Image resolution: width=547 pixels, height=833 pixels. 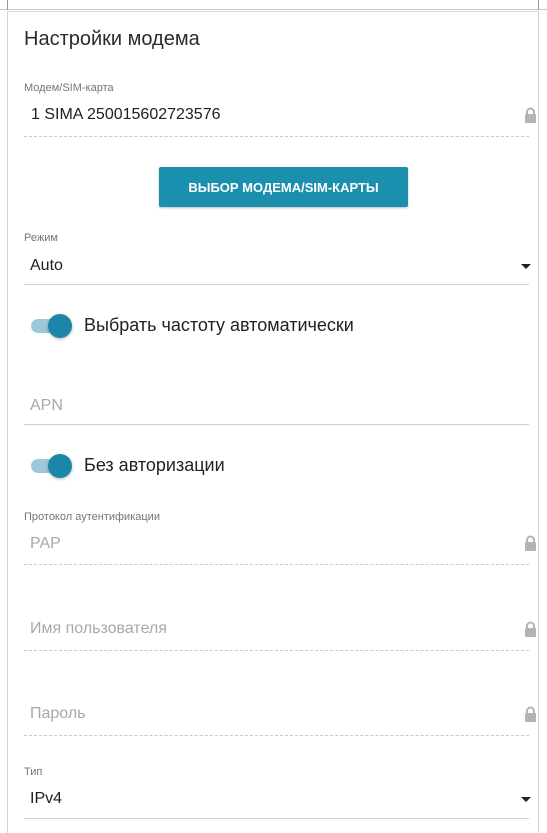 I want to click on username-placeholder: Имя пользователя, so click(x=98, y=628).